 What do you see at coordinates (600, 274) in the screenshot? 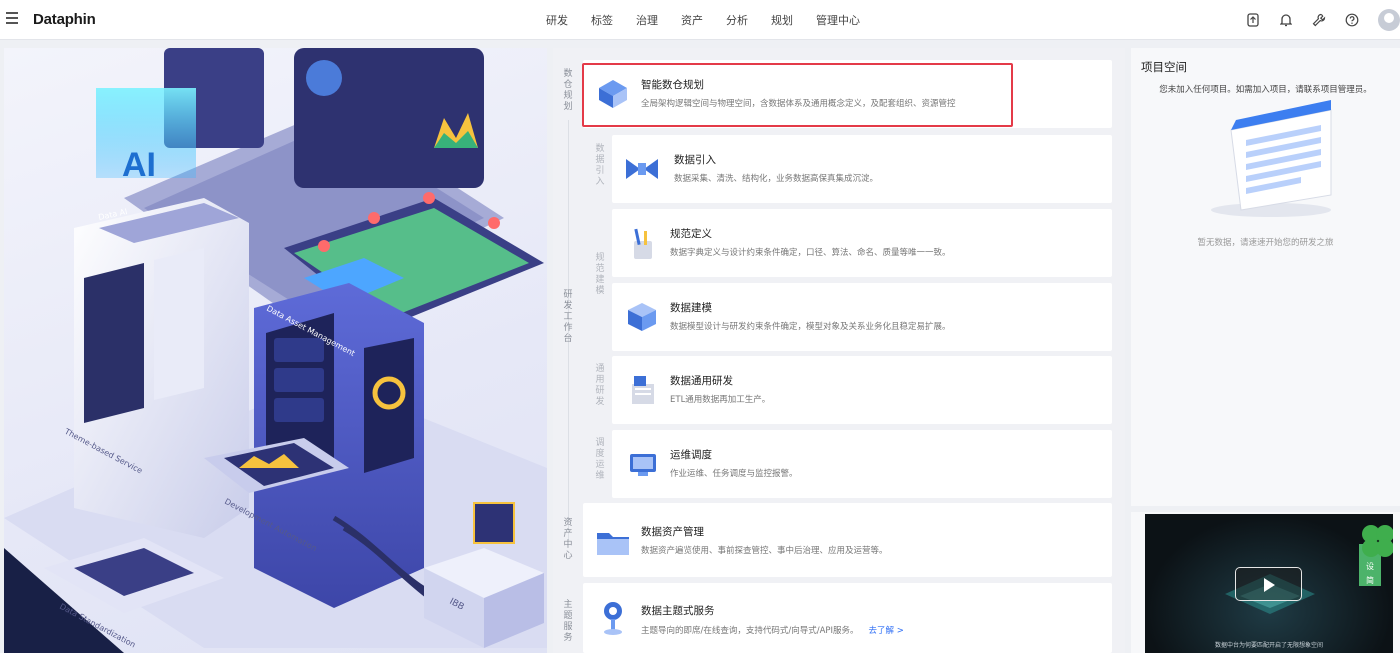
I see `section-label-spec: 规范建模` at bounding box center [600, 274].